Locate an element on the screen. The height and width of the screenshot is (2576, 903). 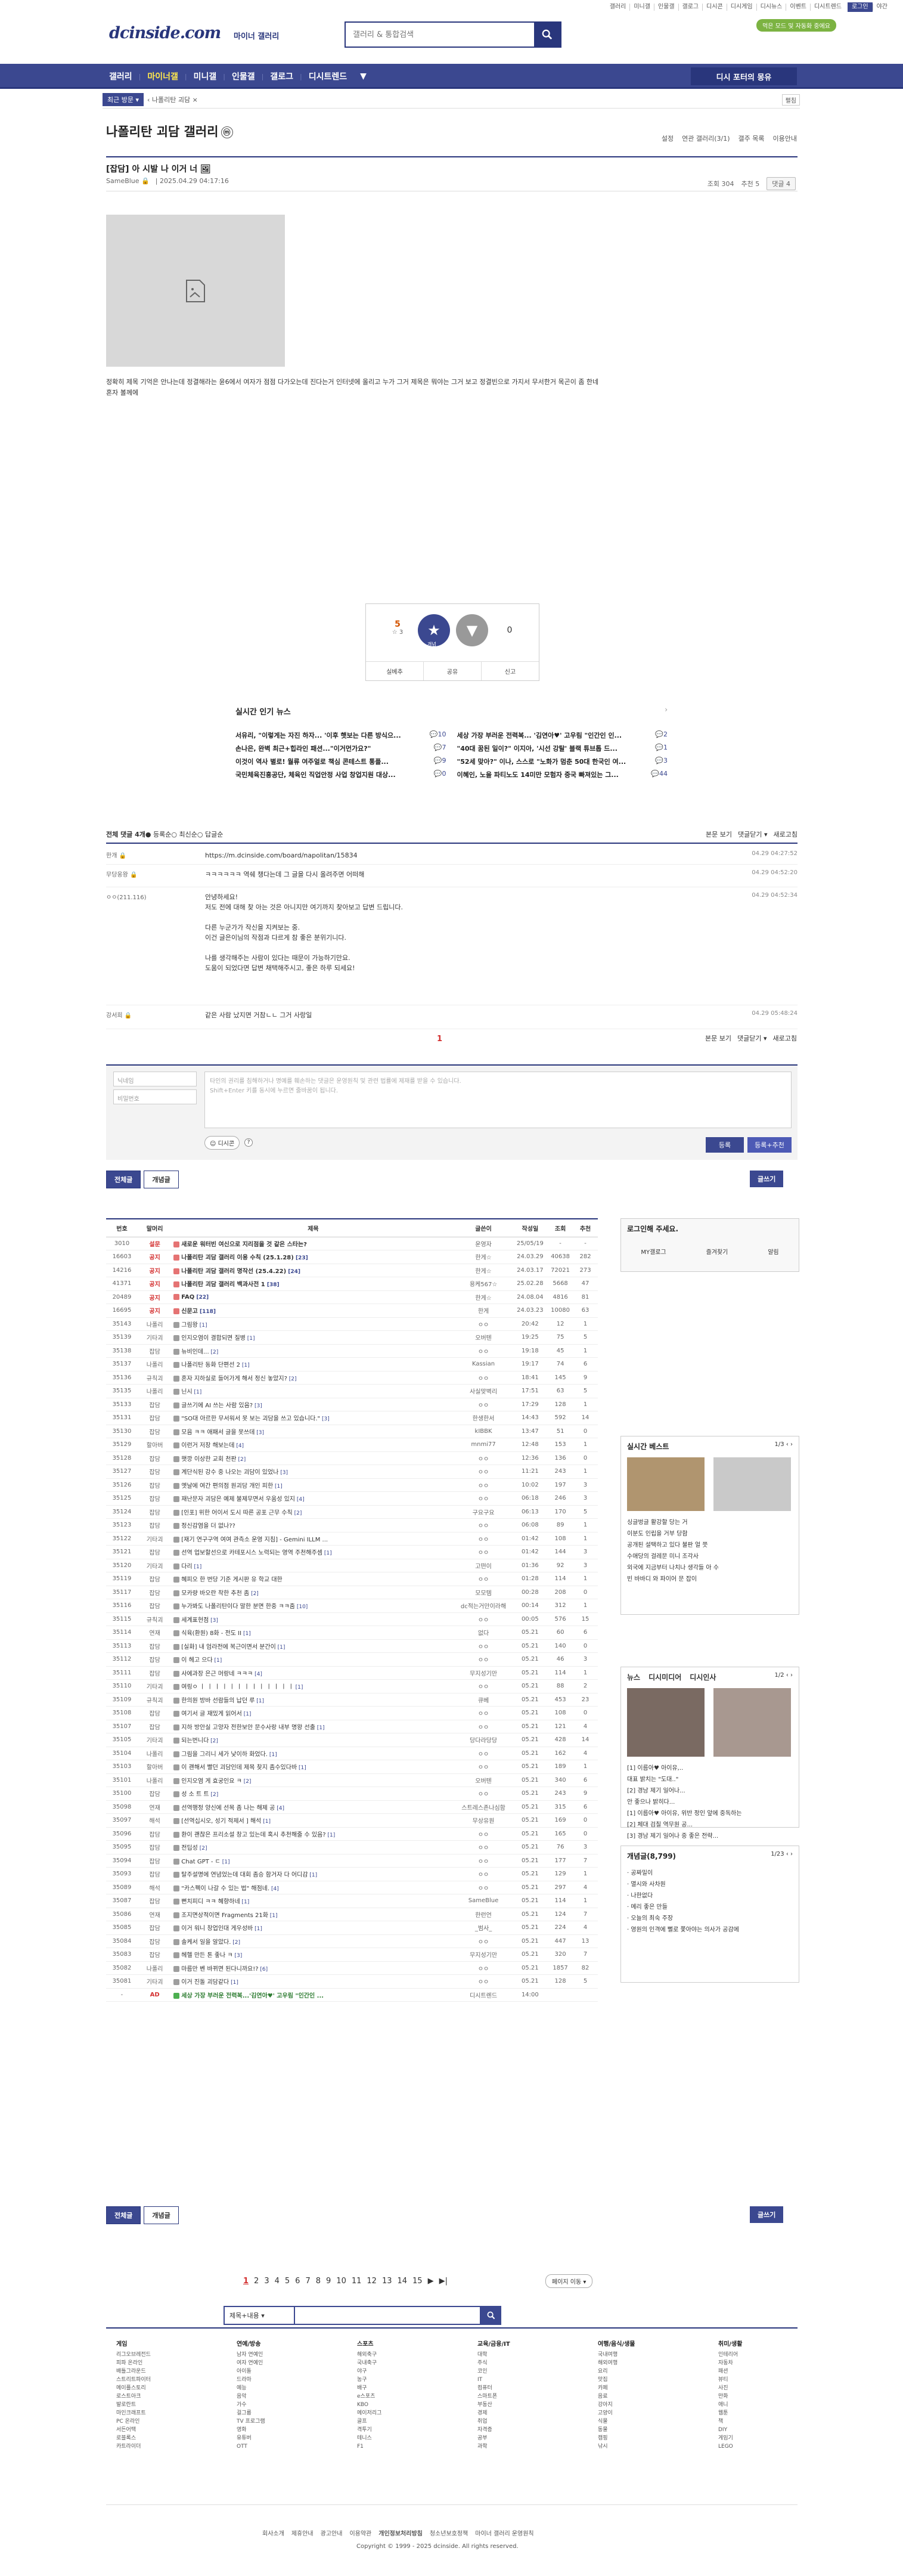
footer-link: 발로란트 is located at coordinates (152, 2405).